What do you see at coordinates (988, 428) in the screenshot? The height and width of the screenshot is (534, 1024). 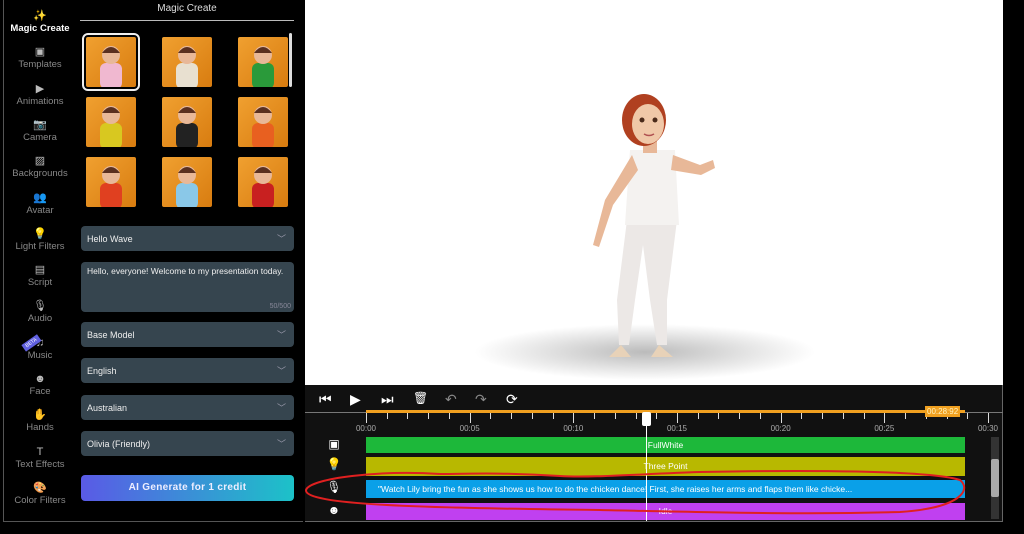 I see `ruler-label: 00:30` at bounding box center [988, 428].